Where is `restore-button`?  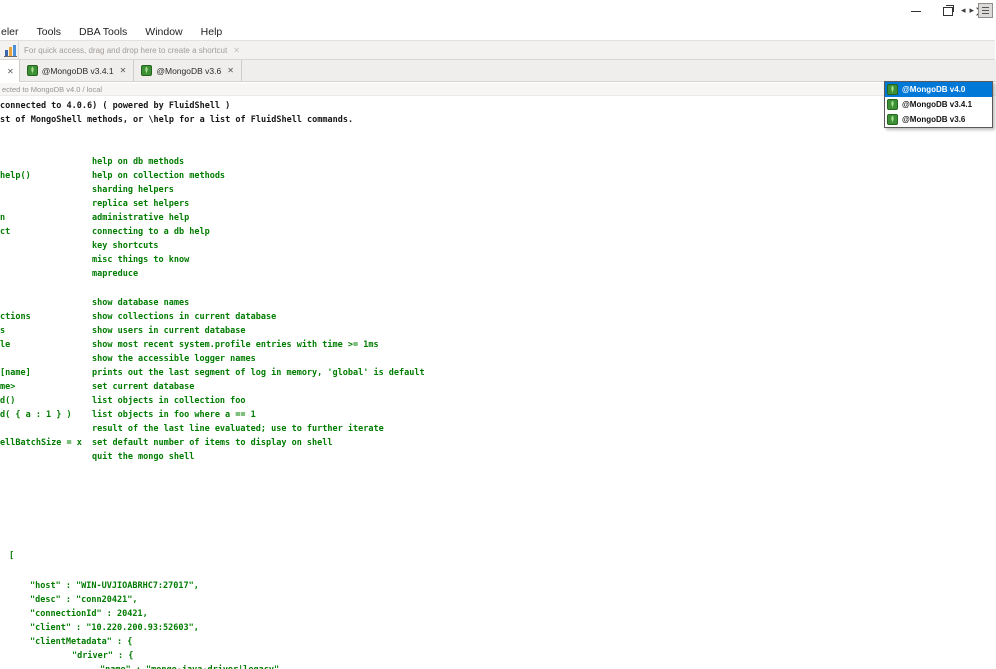
restore-button is located at coordinates (948, 11).